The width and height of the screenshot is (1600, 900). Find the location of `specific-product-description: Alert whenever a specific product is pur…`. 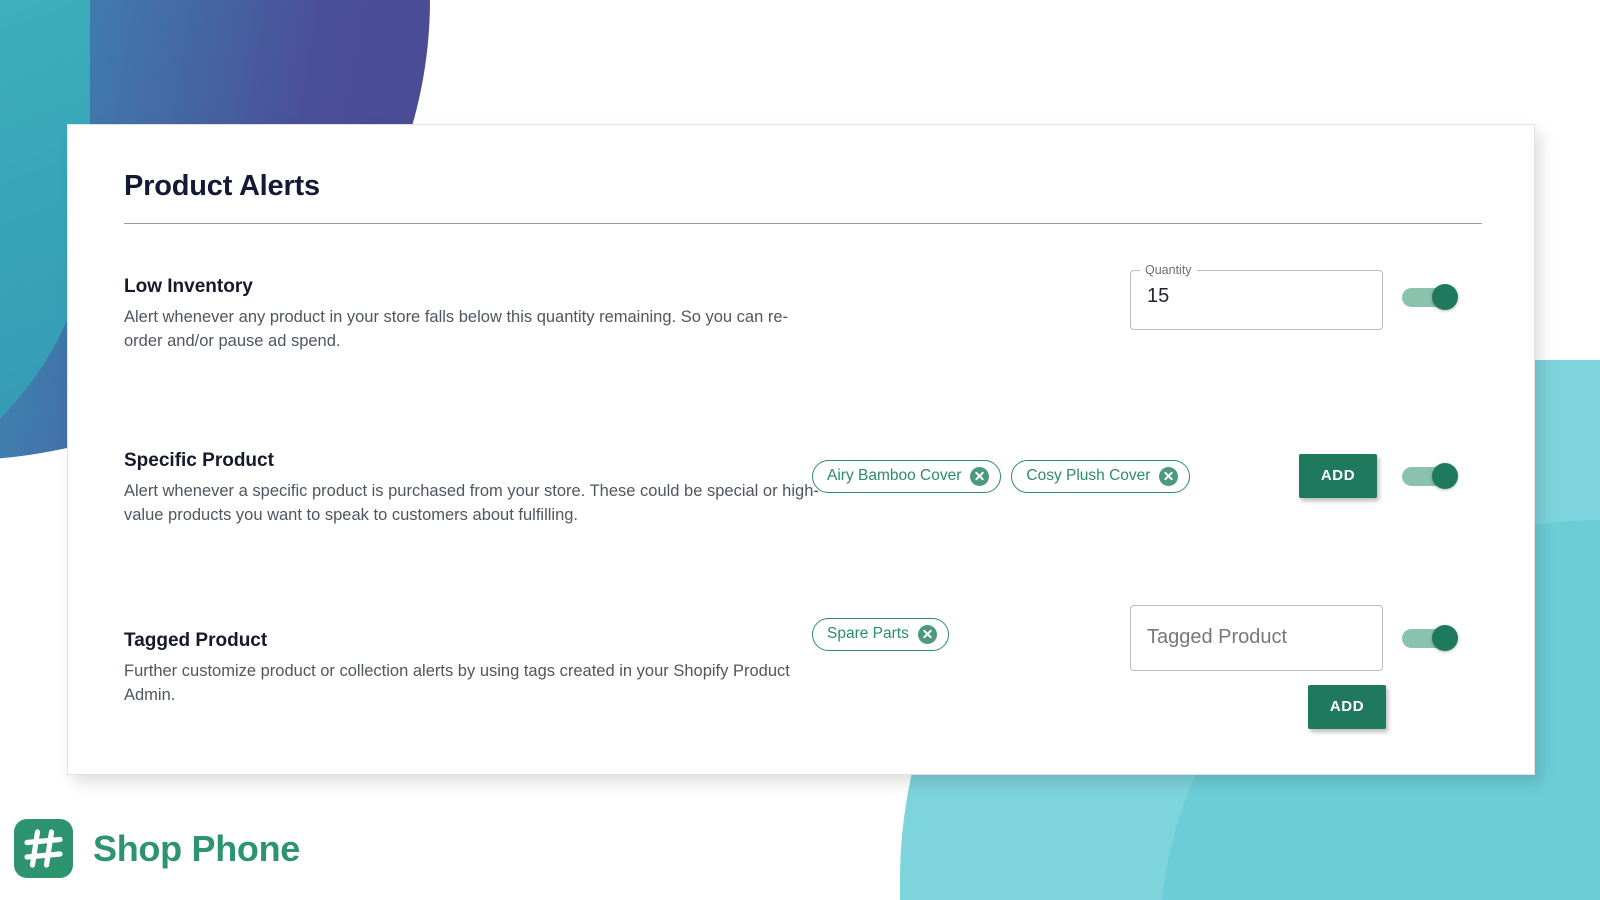

specific-product-description: Alert whenever a specific product is pur… is located at coordinates (471, 503).